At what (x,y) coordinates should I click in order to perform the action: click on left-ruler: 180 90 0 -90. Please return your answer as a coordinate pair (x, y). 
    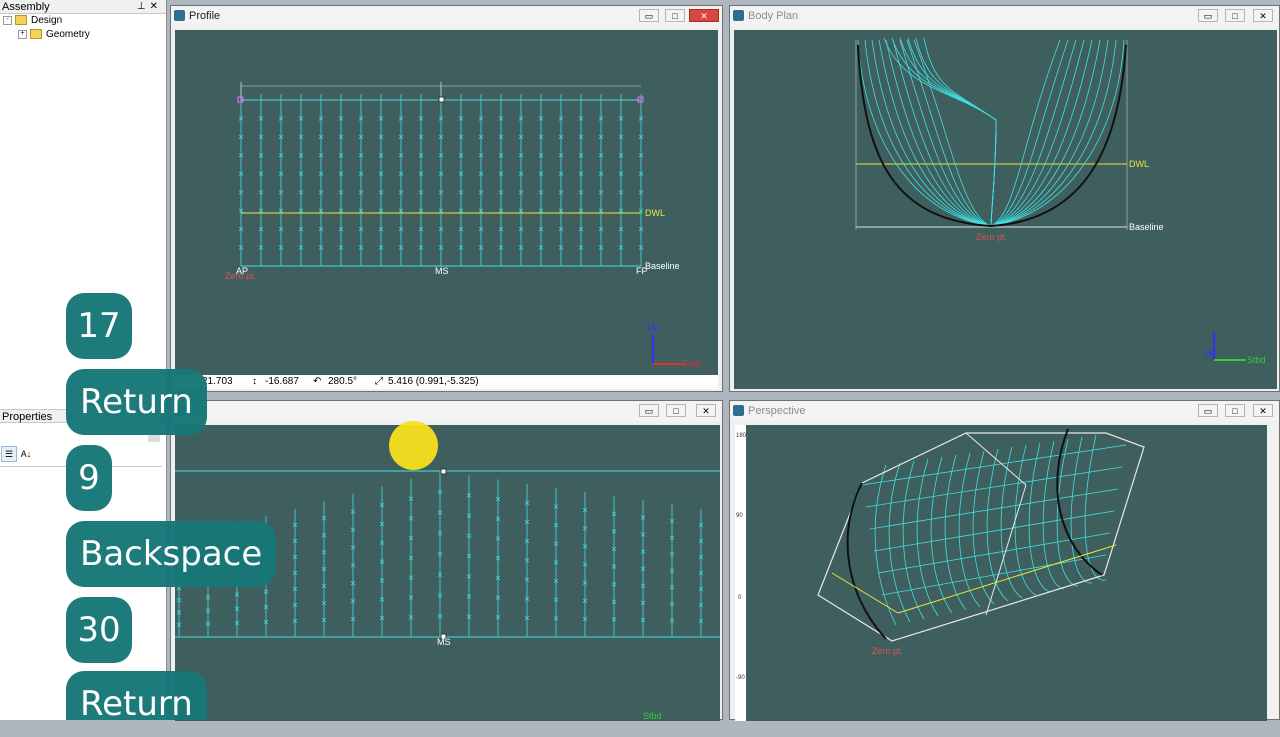
    Looking at the image, I should click on (740, 573).